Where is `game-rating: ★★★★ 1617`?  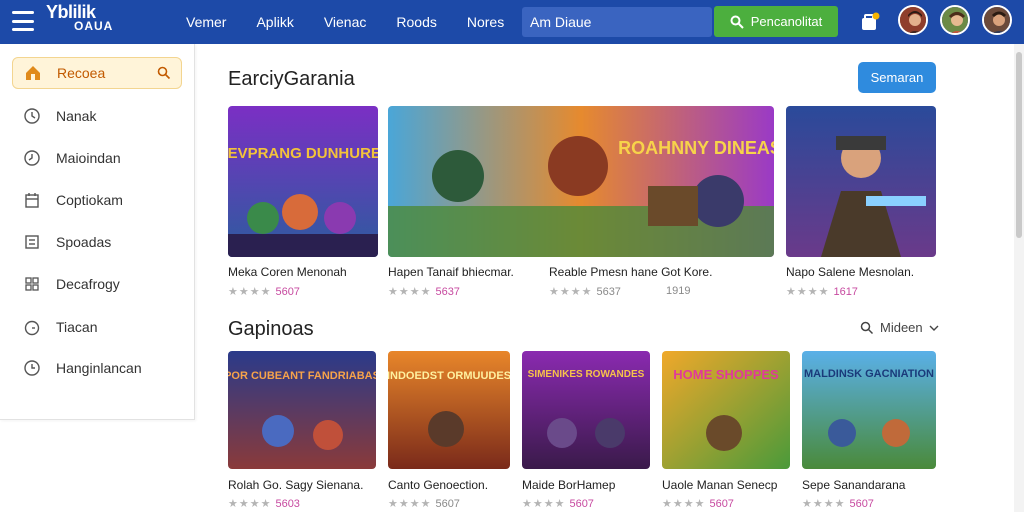
game-rating: ★★★★ 1617 is located at coordinates (822, 292).